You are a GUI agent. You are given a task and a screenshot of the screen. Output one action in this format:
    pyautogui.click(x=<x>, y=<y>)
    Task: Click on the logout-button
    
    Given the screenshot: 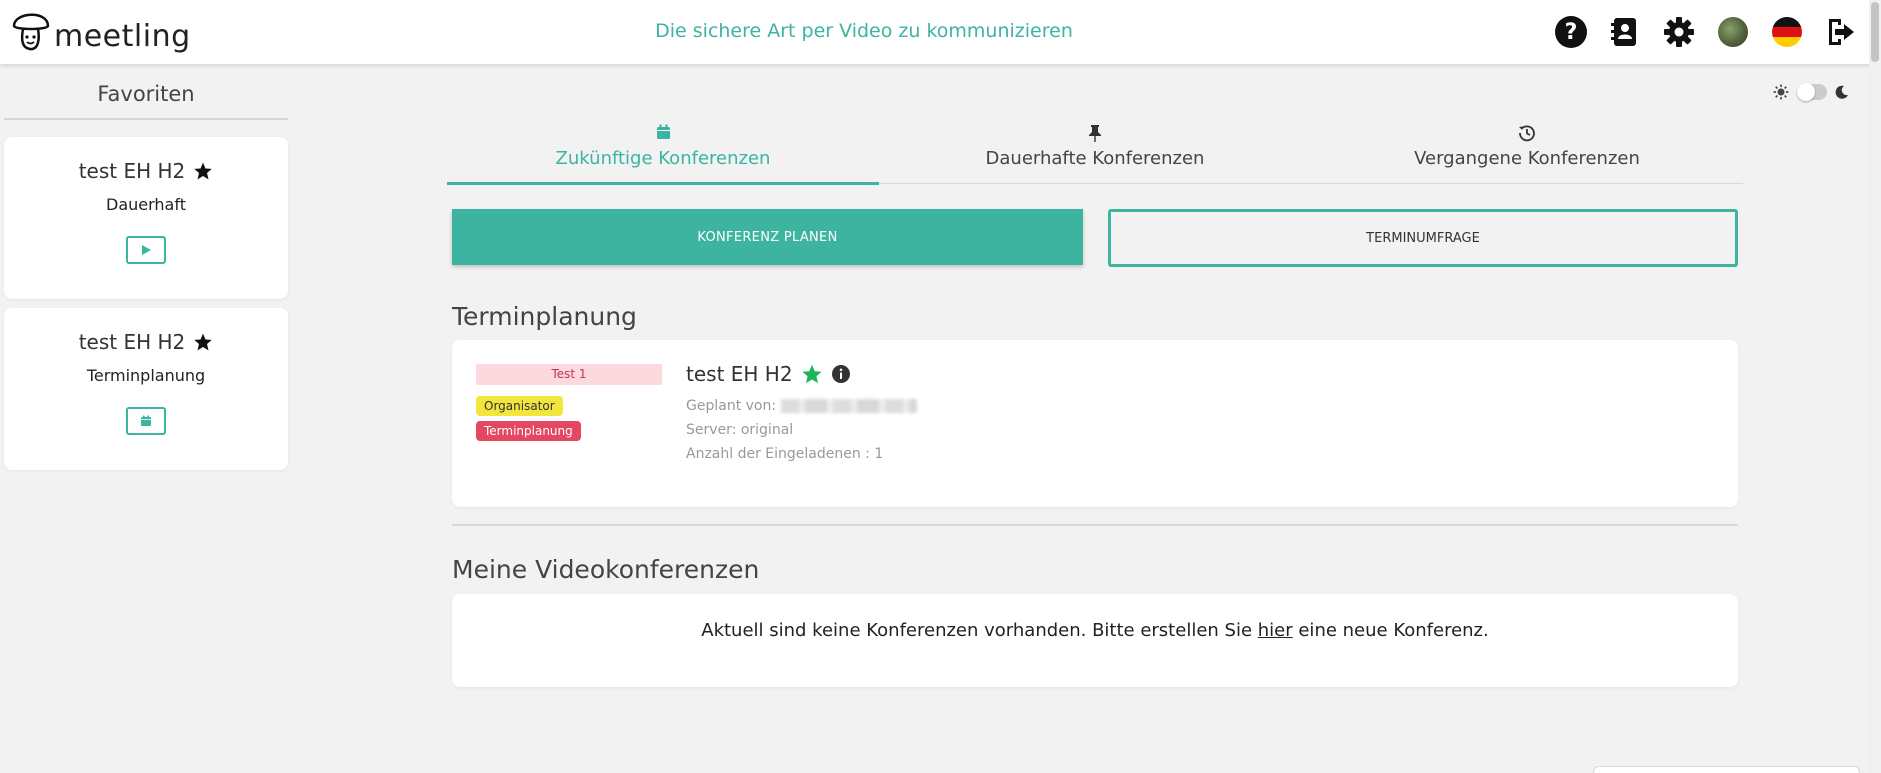 What is the action you would take?
    pyautogui.click(x=1841, y=32)
    